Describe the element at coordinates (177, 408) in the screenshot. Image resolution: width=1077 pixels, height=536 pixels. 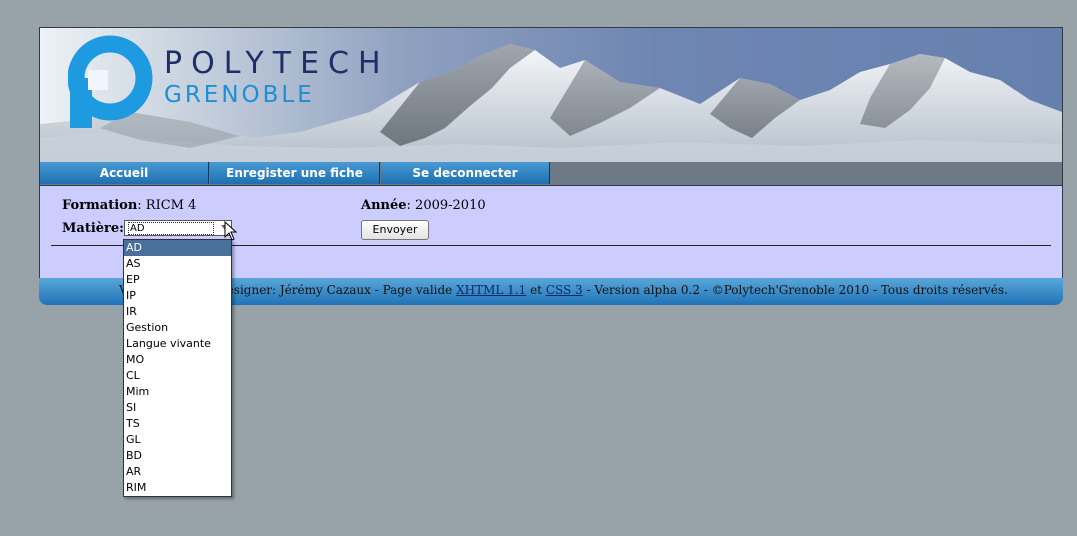
I see `dropdown-option: SI` at that location.